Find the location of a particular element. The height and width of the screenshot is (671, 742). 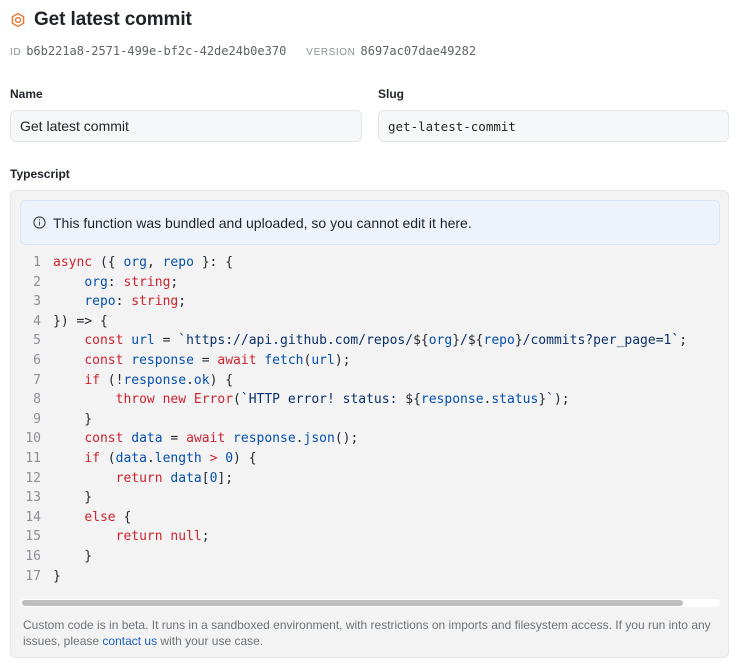

contact-us-link: contact us is located at coordinates (129, 641).